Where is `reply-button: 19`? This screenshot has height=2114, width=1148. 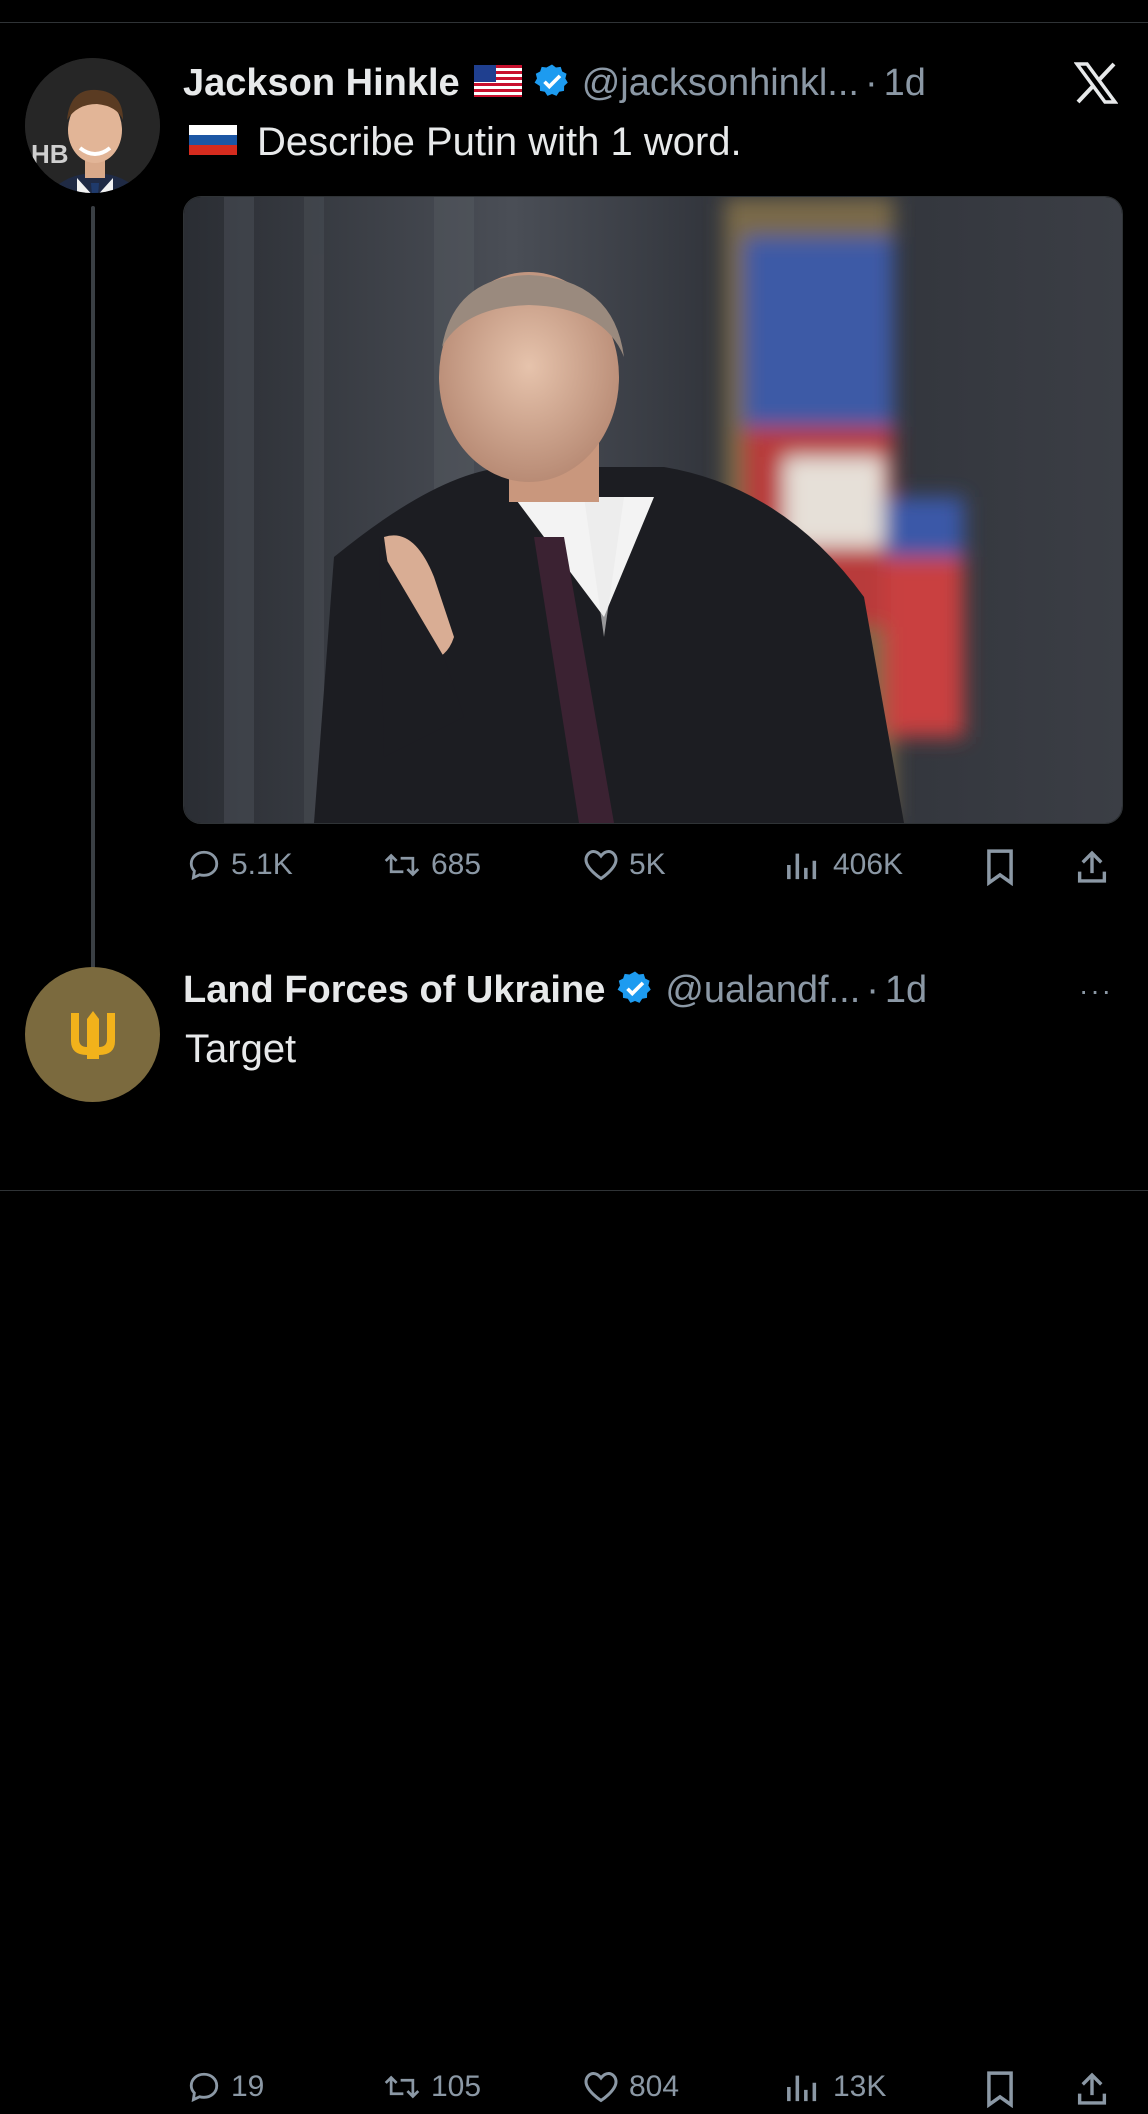 reply-button: 19 is located at coordinates (225, 2087).